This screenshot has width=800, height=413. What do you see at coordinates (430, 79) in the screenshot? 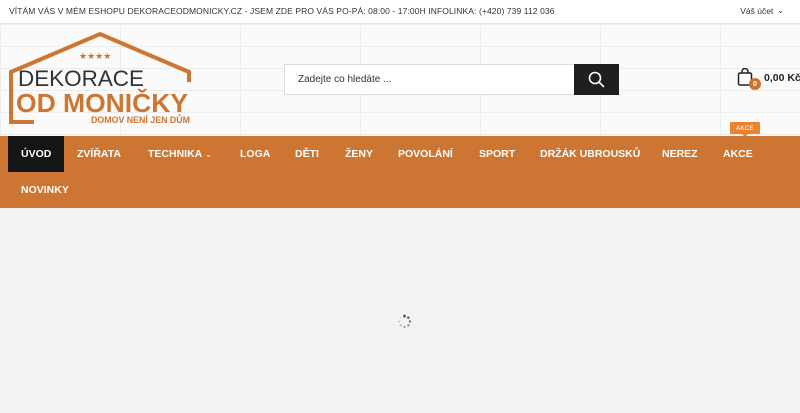
I see `search-input` at bounding box center [430, 79].